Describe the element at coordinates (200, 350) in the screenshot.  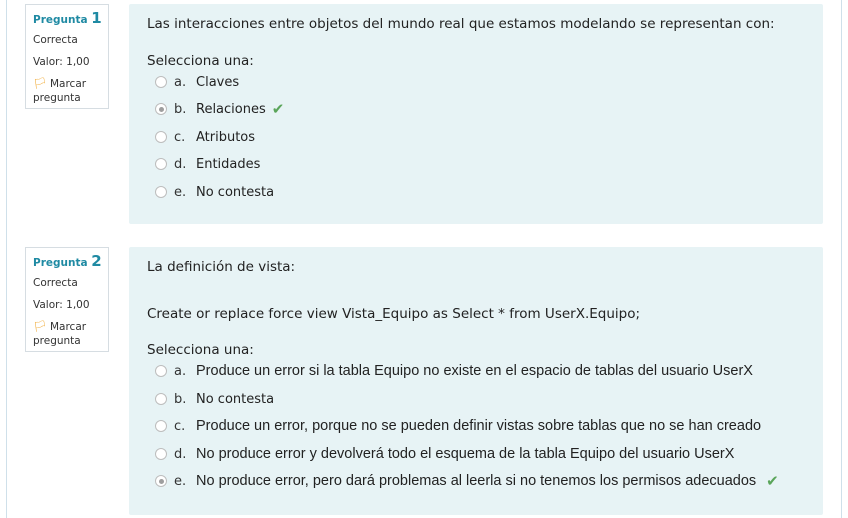
I see `question-2-prompt: Selecciona una:` at that location.